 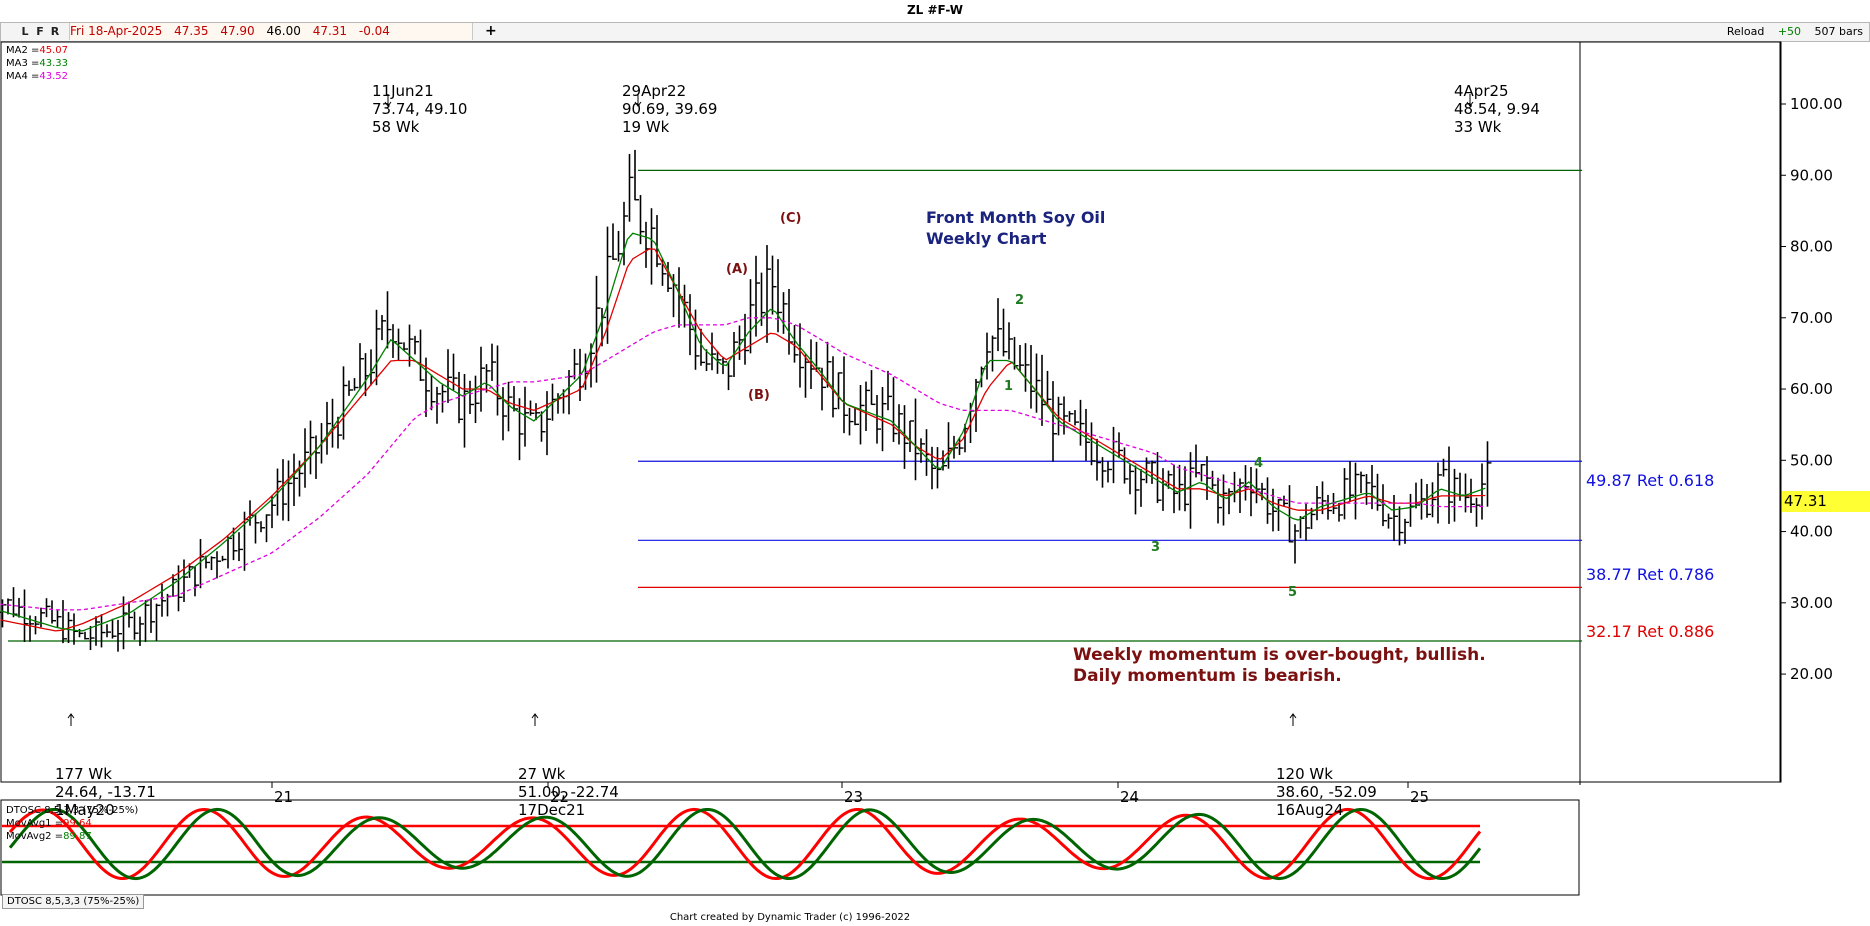 I want to click on low-annotation-2021: 27 Wk 51.00, -22.74 17Dec21, so click(x=568, y=792).